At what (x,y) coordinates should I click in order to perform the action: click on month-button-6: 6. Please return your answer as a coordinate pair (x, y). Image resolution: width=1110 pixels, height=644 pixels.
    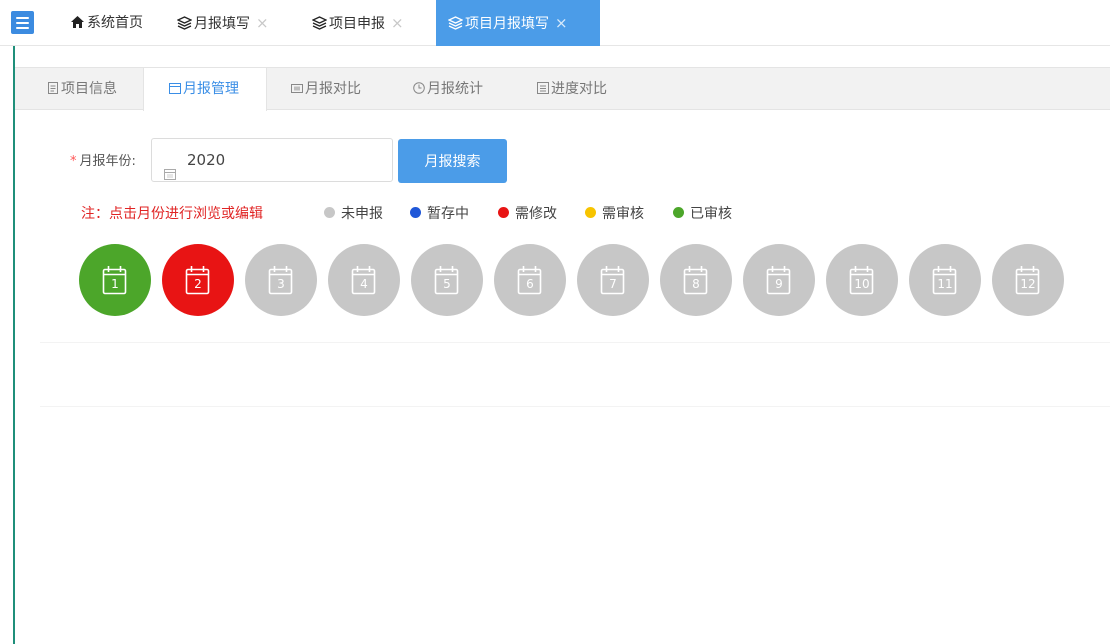
    Looking at the image, I should click on (530, 280).